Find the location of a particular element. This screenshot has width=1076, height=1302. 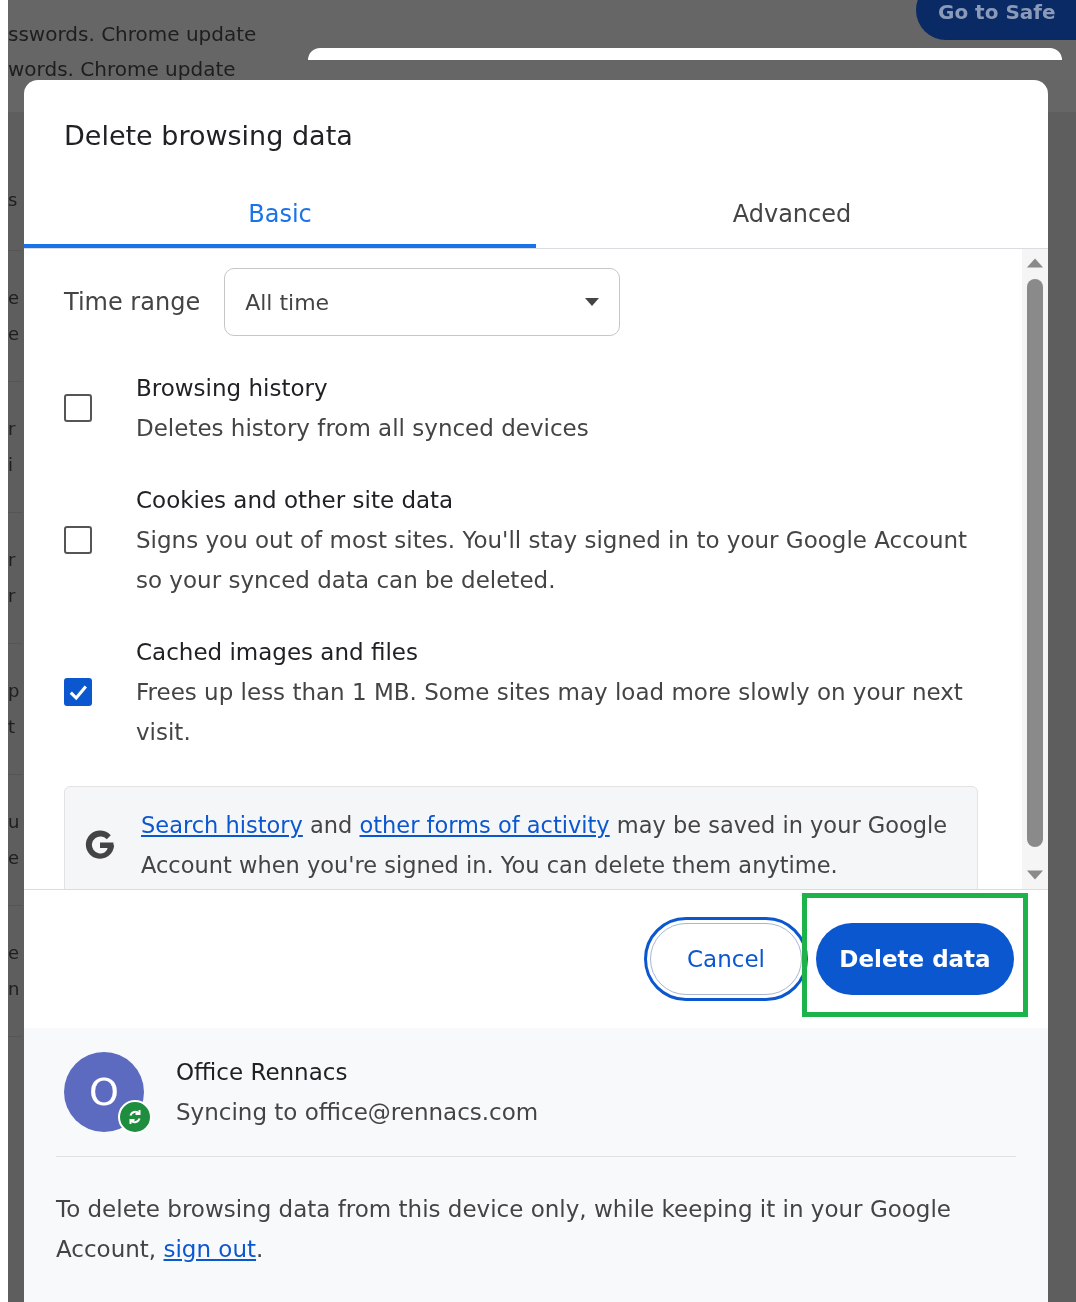

delete-button: Delete data is located at coordinates (915, 959).